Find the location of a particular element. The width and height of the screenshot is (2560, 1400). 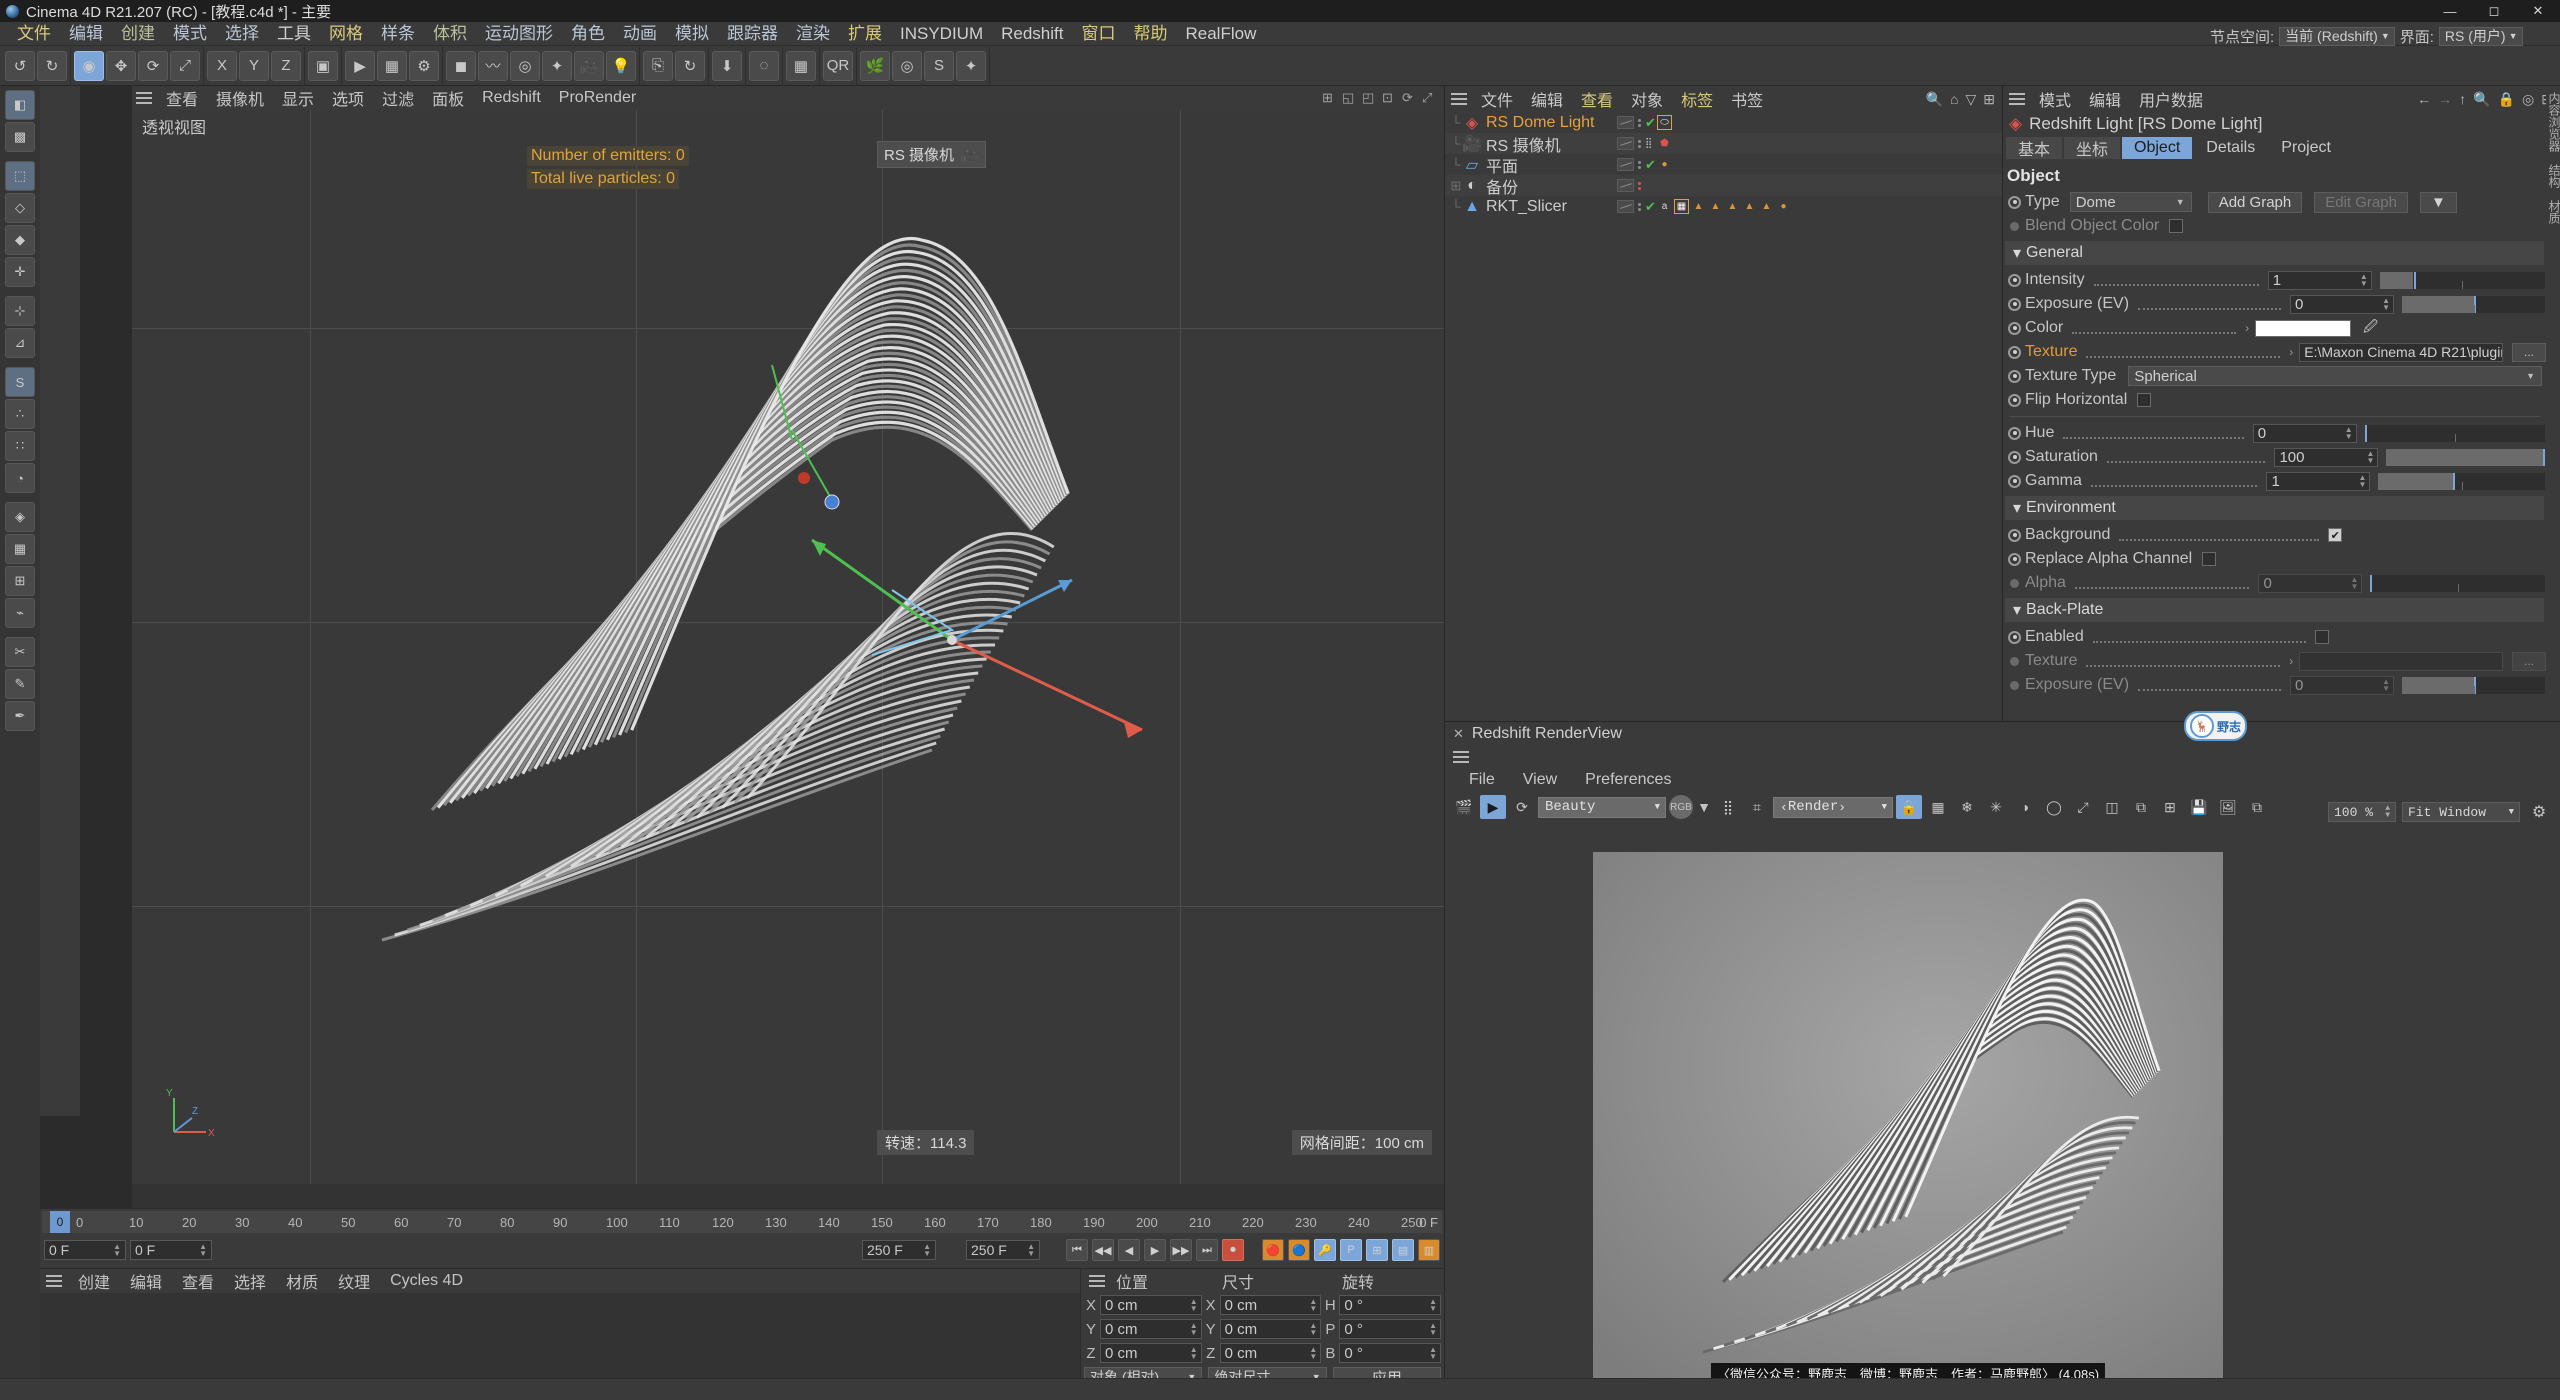

tool-animate: ◔ is located at coordinates (20, 478).